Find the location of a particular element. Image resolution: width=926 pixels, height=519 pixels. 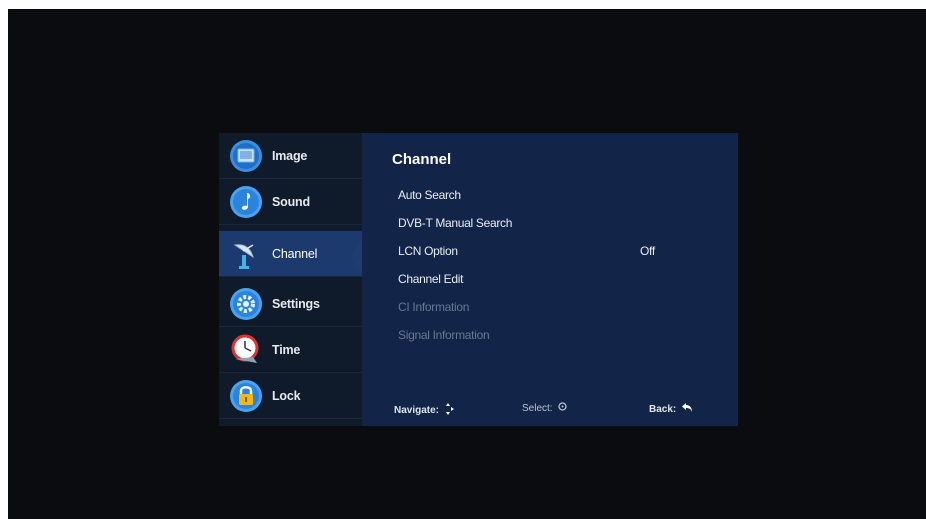

menu-item-dvbt-manual-search: DVB-T Manual Search is located at coordinates (548, 223).